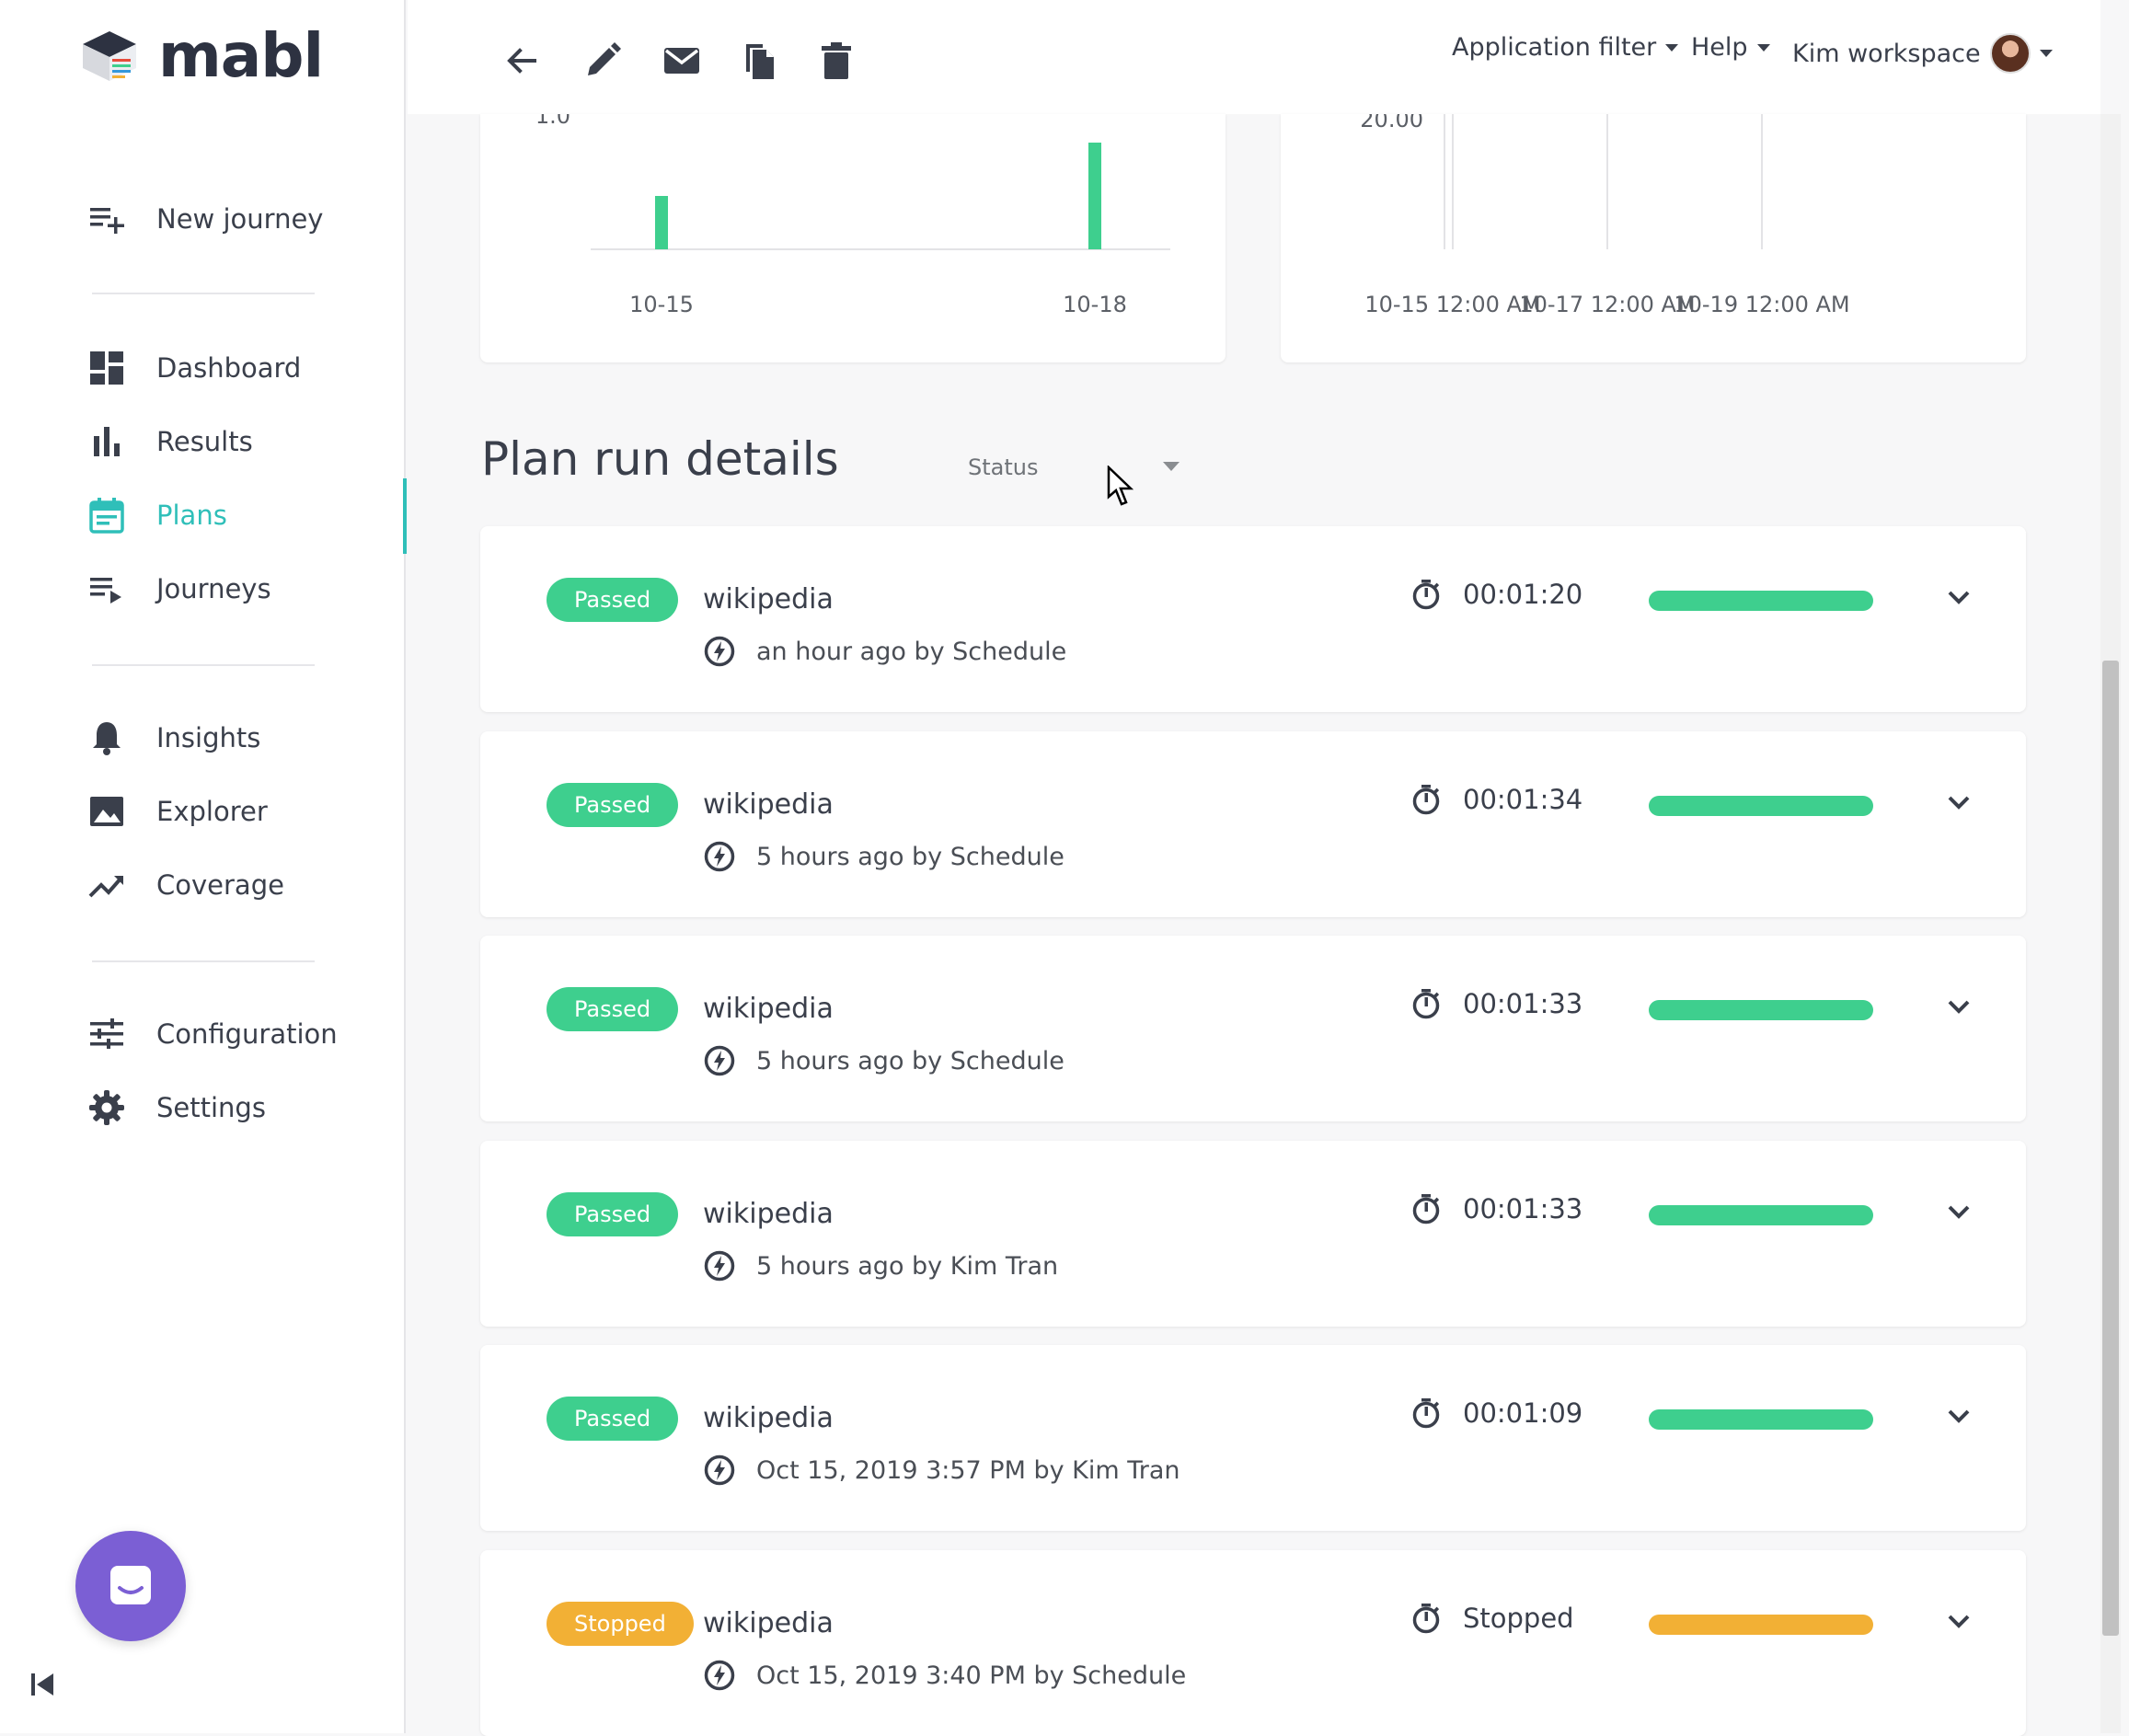 The width and height of the screenshot is (2129, 1736). What do you see at coordinates (247, 1034) in the screenshot?
I see `sidebar-item-label: Configuration` at bounding box center [247, 1034].